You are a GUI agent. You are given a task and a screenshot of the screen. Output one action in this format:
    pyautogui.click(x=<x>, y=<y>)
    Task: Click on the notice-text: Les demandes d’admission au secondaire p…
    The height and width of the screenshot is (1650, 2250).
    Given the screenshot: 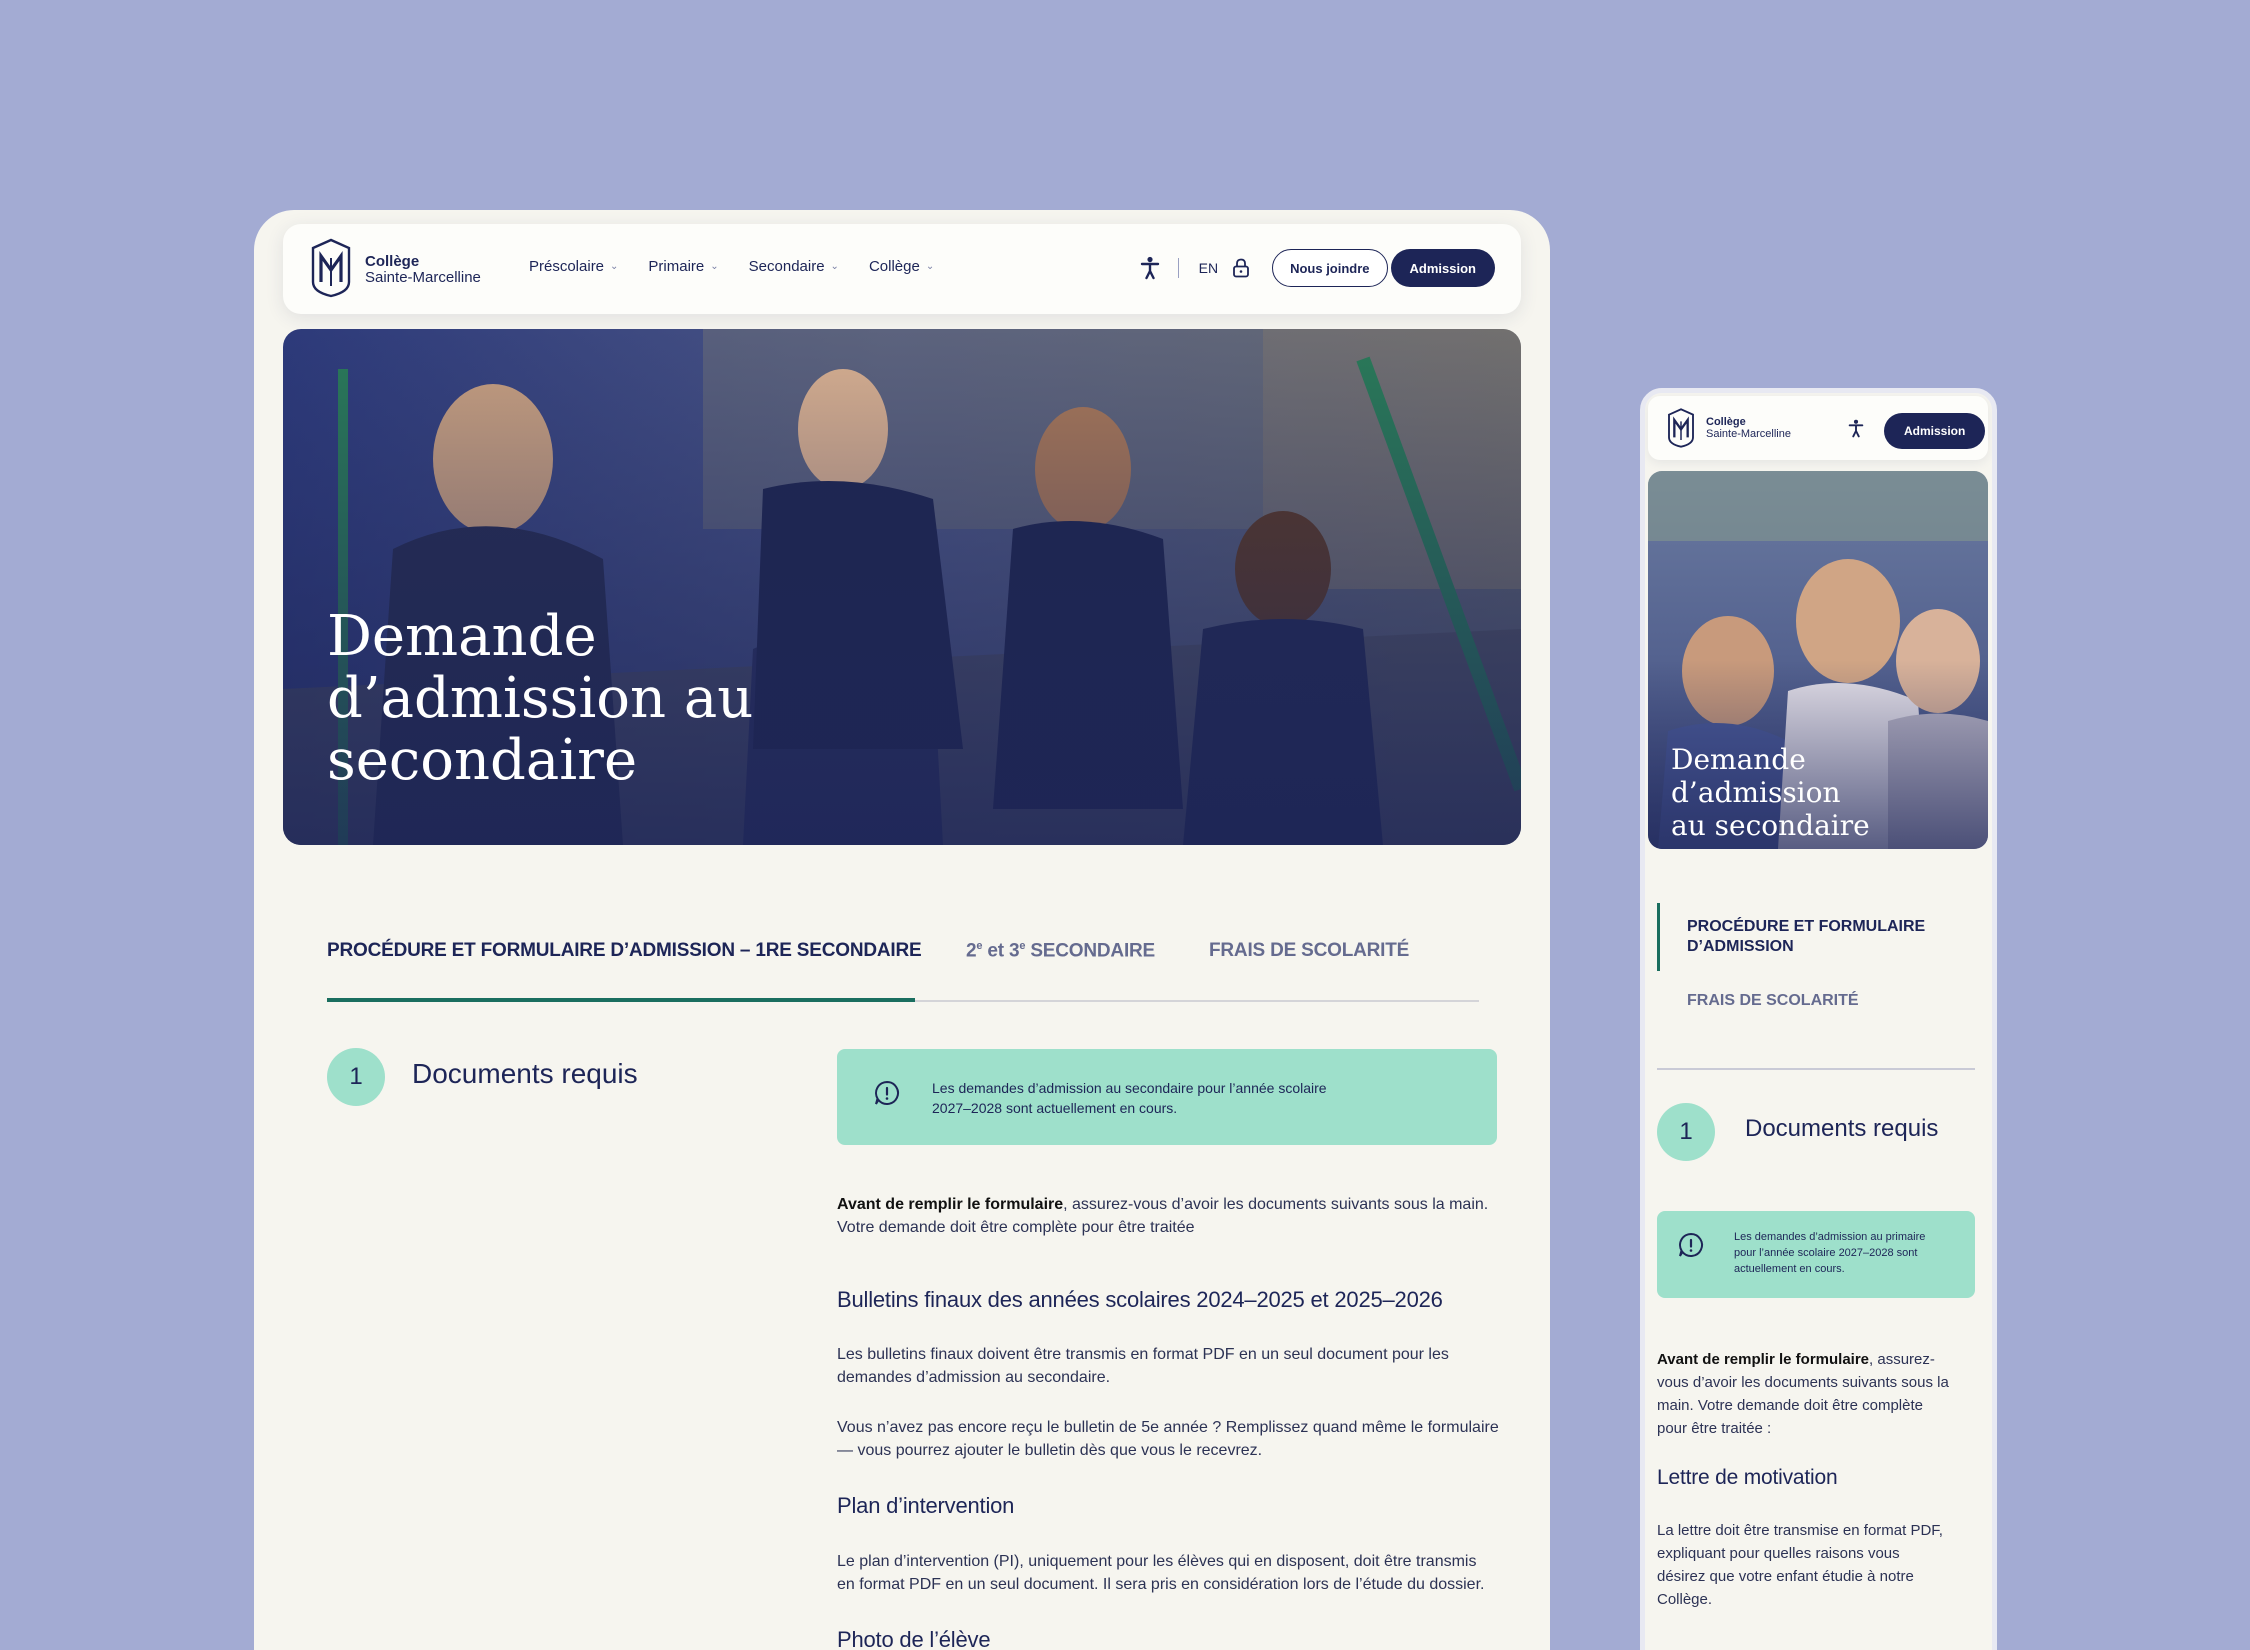 What is the action you would take?
    pyautogui.click(x=1129, y=1098)
    